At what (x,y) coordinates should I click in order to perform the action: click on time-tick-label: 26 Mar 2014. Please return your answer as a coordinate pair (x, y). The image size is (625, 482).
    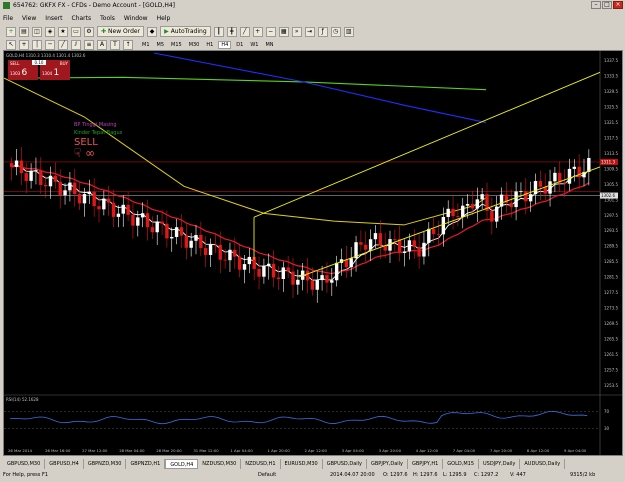
    Looking at the image, I should click on (20, 450).